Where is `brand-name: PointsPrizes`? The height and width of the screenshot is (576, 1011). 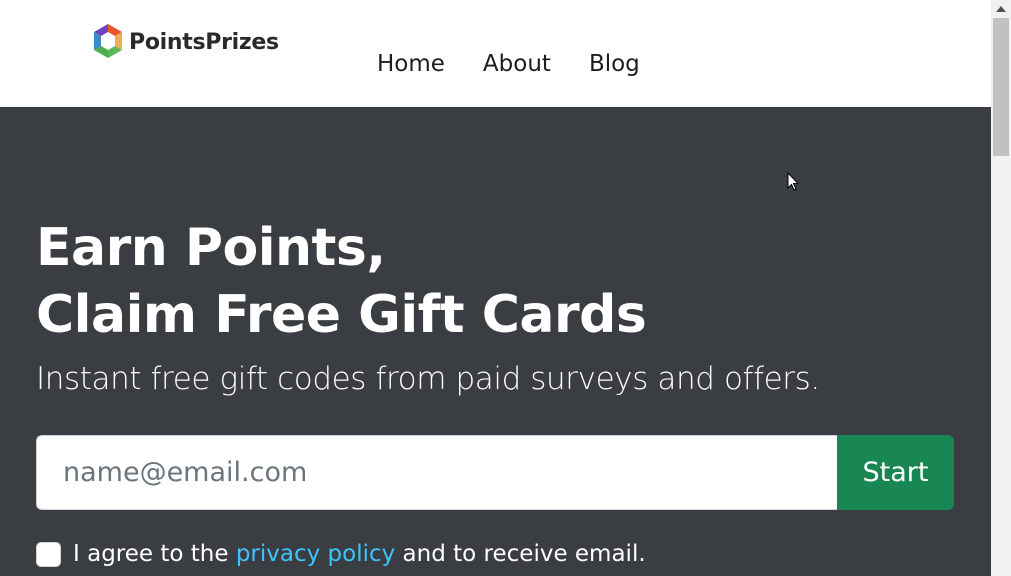 brand-name: PointsPrizes is located at coordinates (204, 42).